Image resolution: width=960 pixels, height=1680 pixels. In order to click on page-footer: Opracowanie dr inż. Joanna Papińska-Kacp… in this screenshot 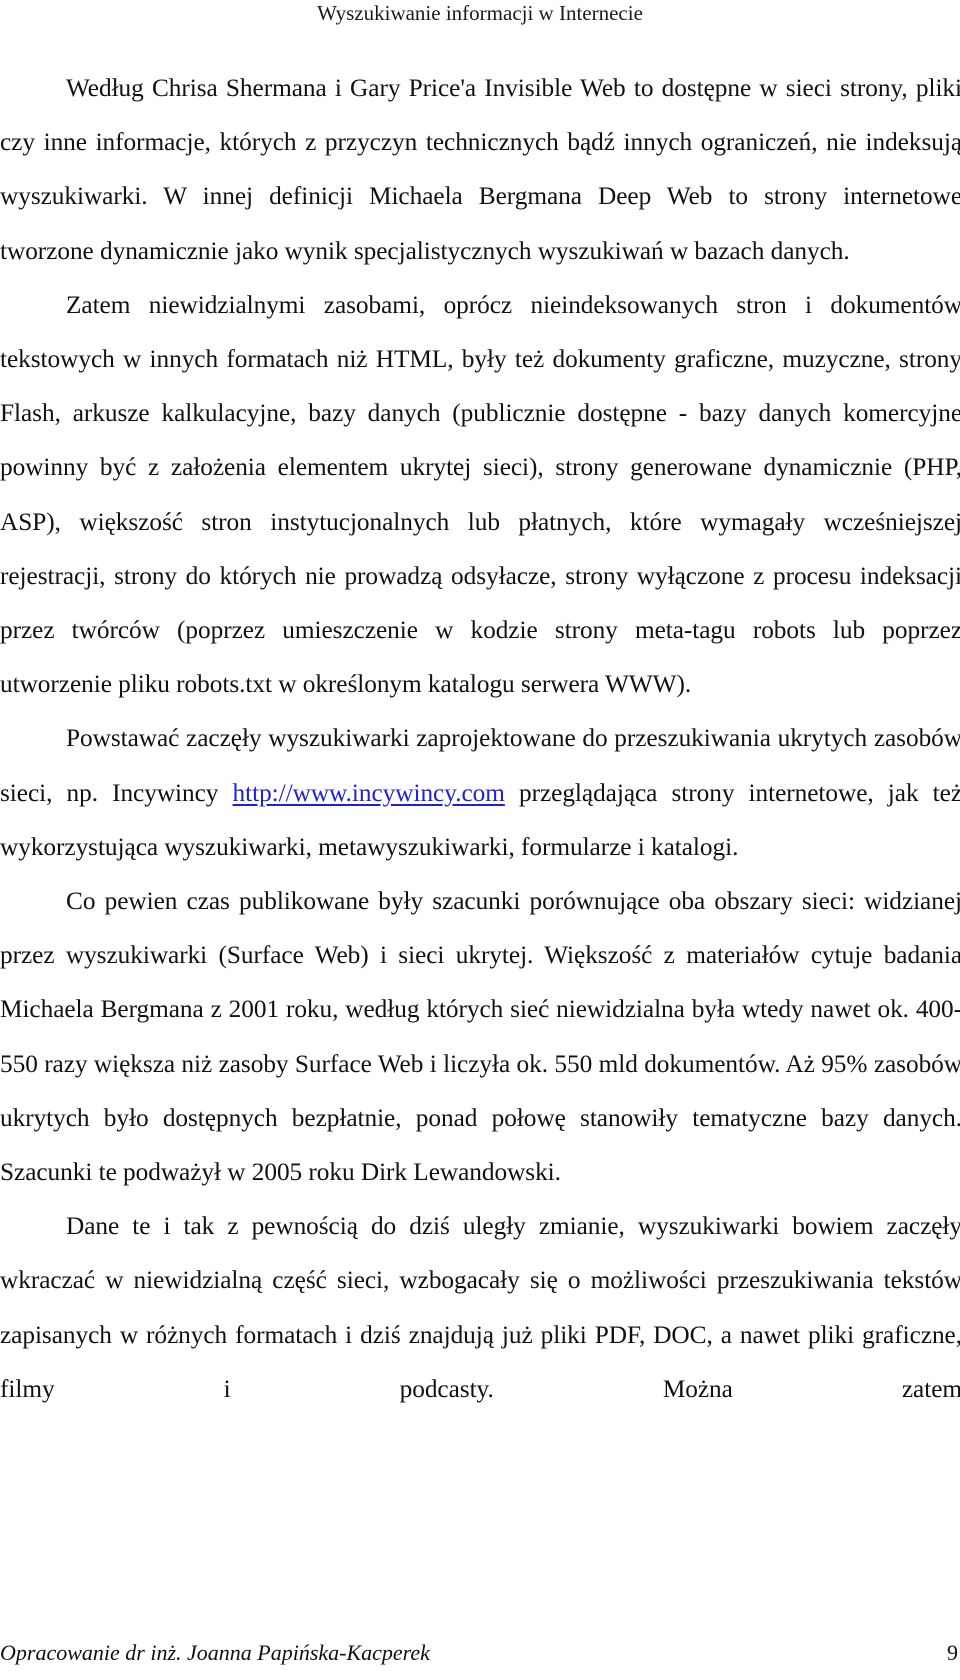, I will do `click(480, 1653)`.